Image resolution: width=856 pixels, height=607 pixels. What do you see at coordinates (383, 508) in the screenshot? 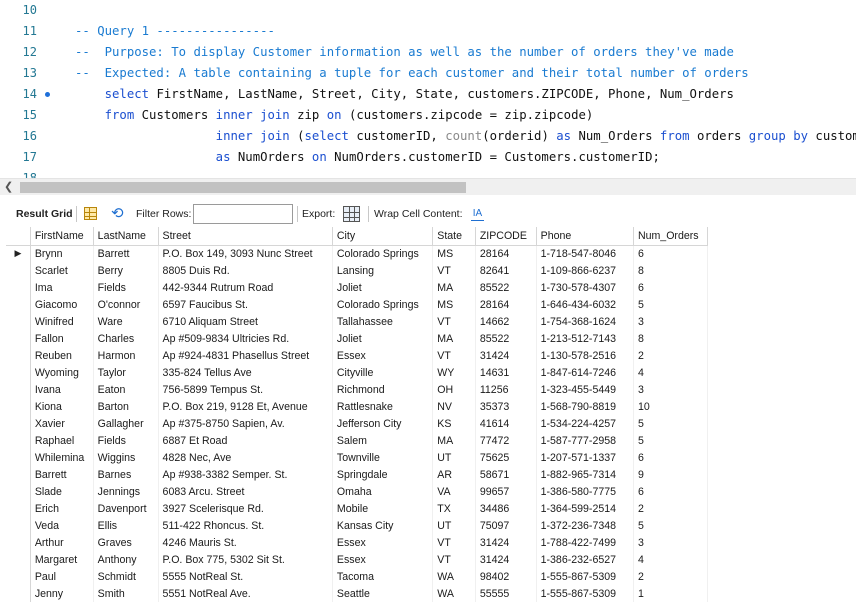
I see `table-cell: Mobile` at bounding box center [383, 508].